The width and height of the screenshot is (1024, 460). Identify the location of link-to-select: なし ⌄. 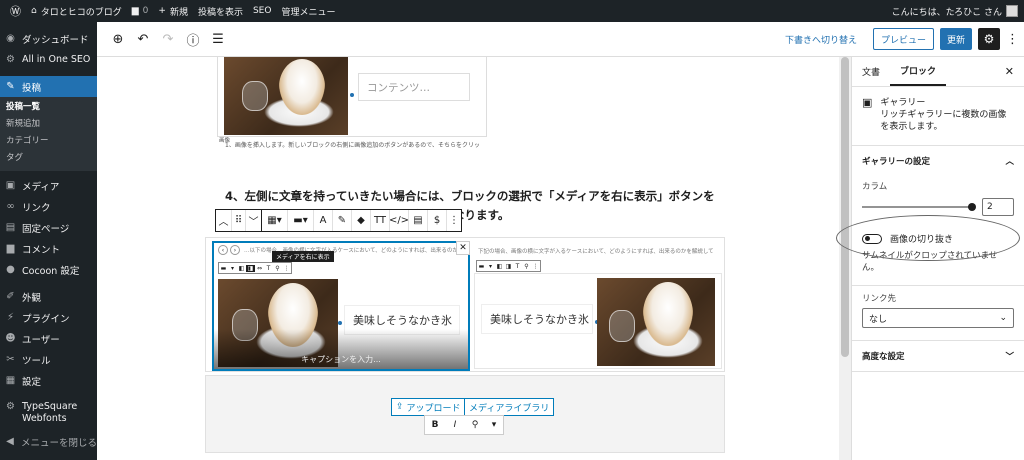
(938, 318).